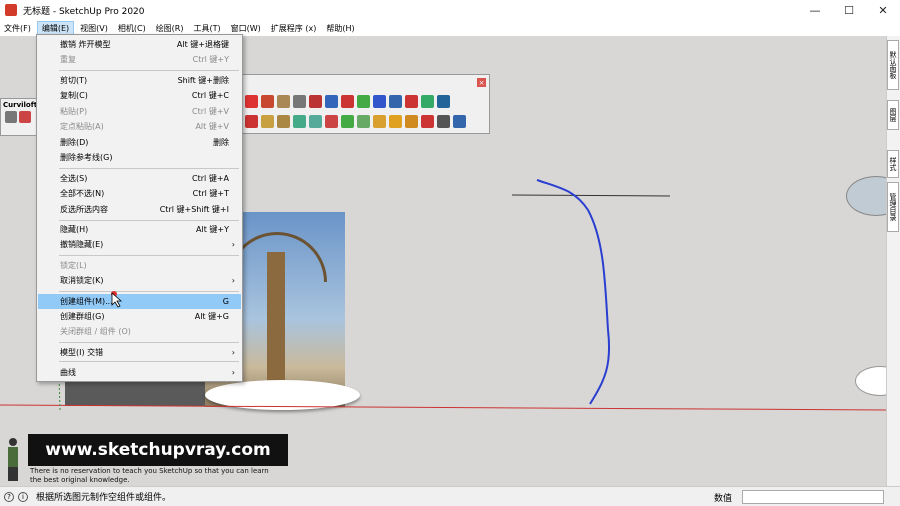 This screenshot has width=900, height=506. What do you see at coordinates (893, 207) in the screenshot?
I see `tray-tab-outliner: 管理目录` at bounding box center [893, 207].